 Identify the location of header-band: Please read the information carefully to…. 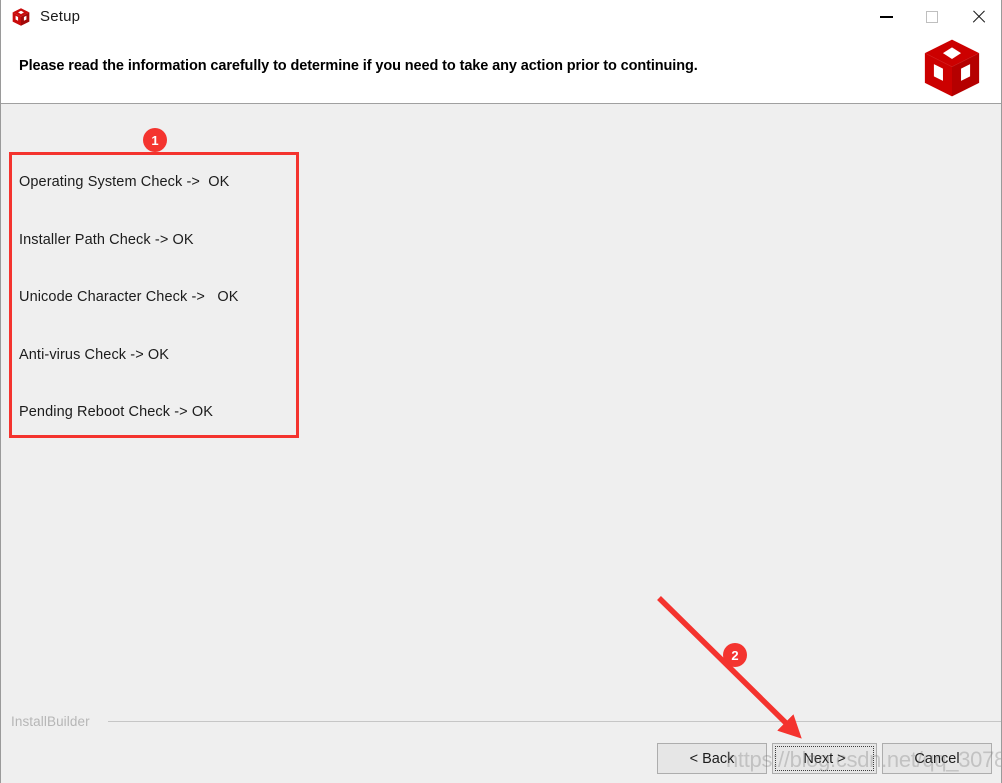
(501, 68).